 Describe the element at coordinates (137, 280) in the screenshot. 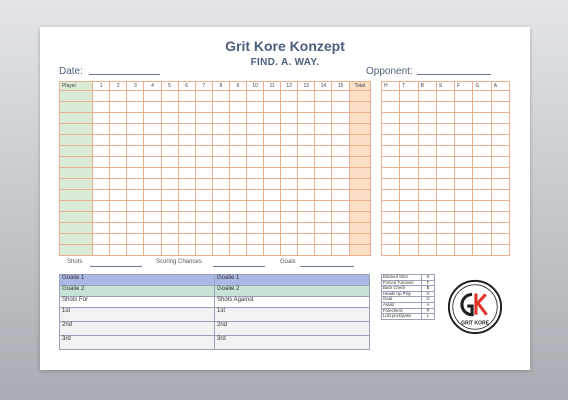

I see `goalie-1-left: Goalie 1` at that location.